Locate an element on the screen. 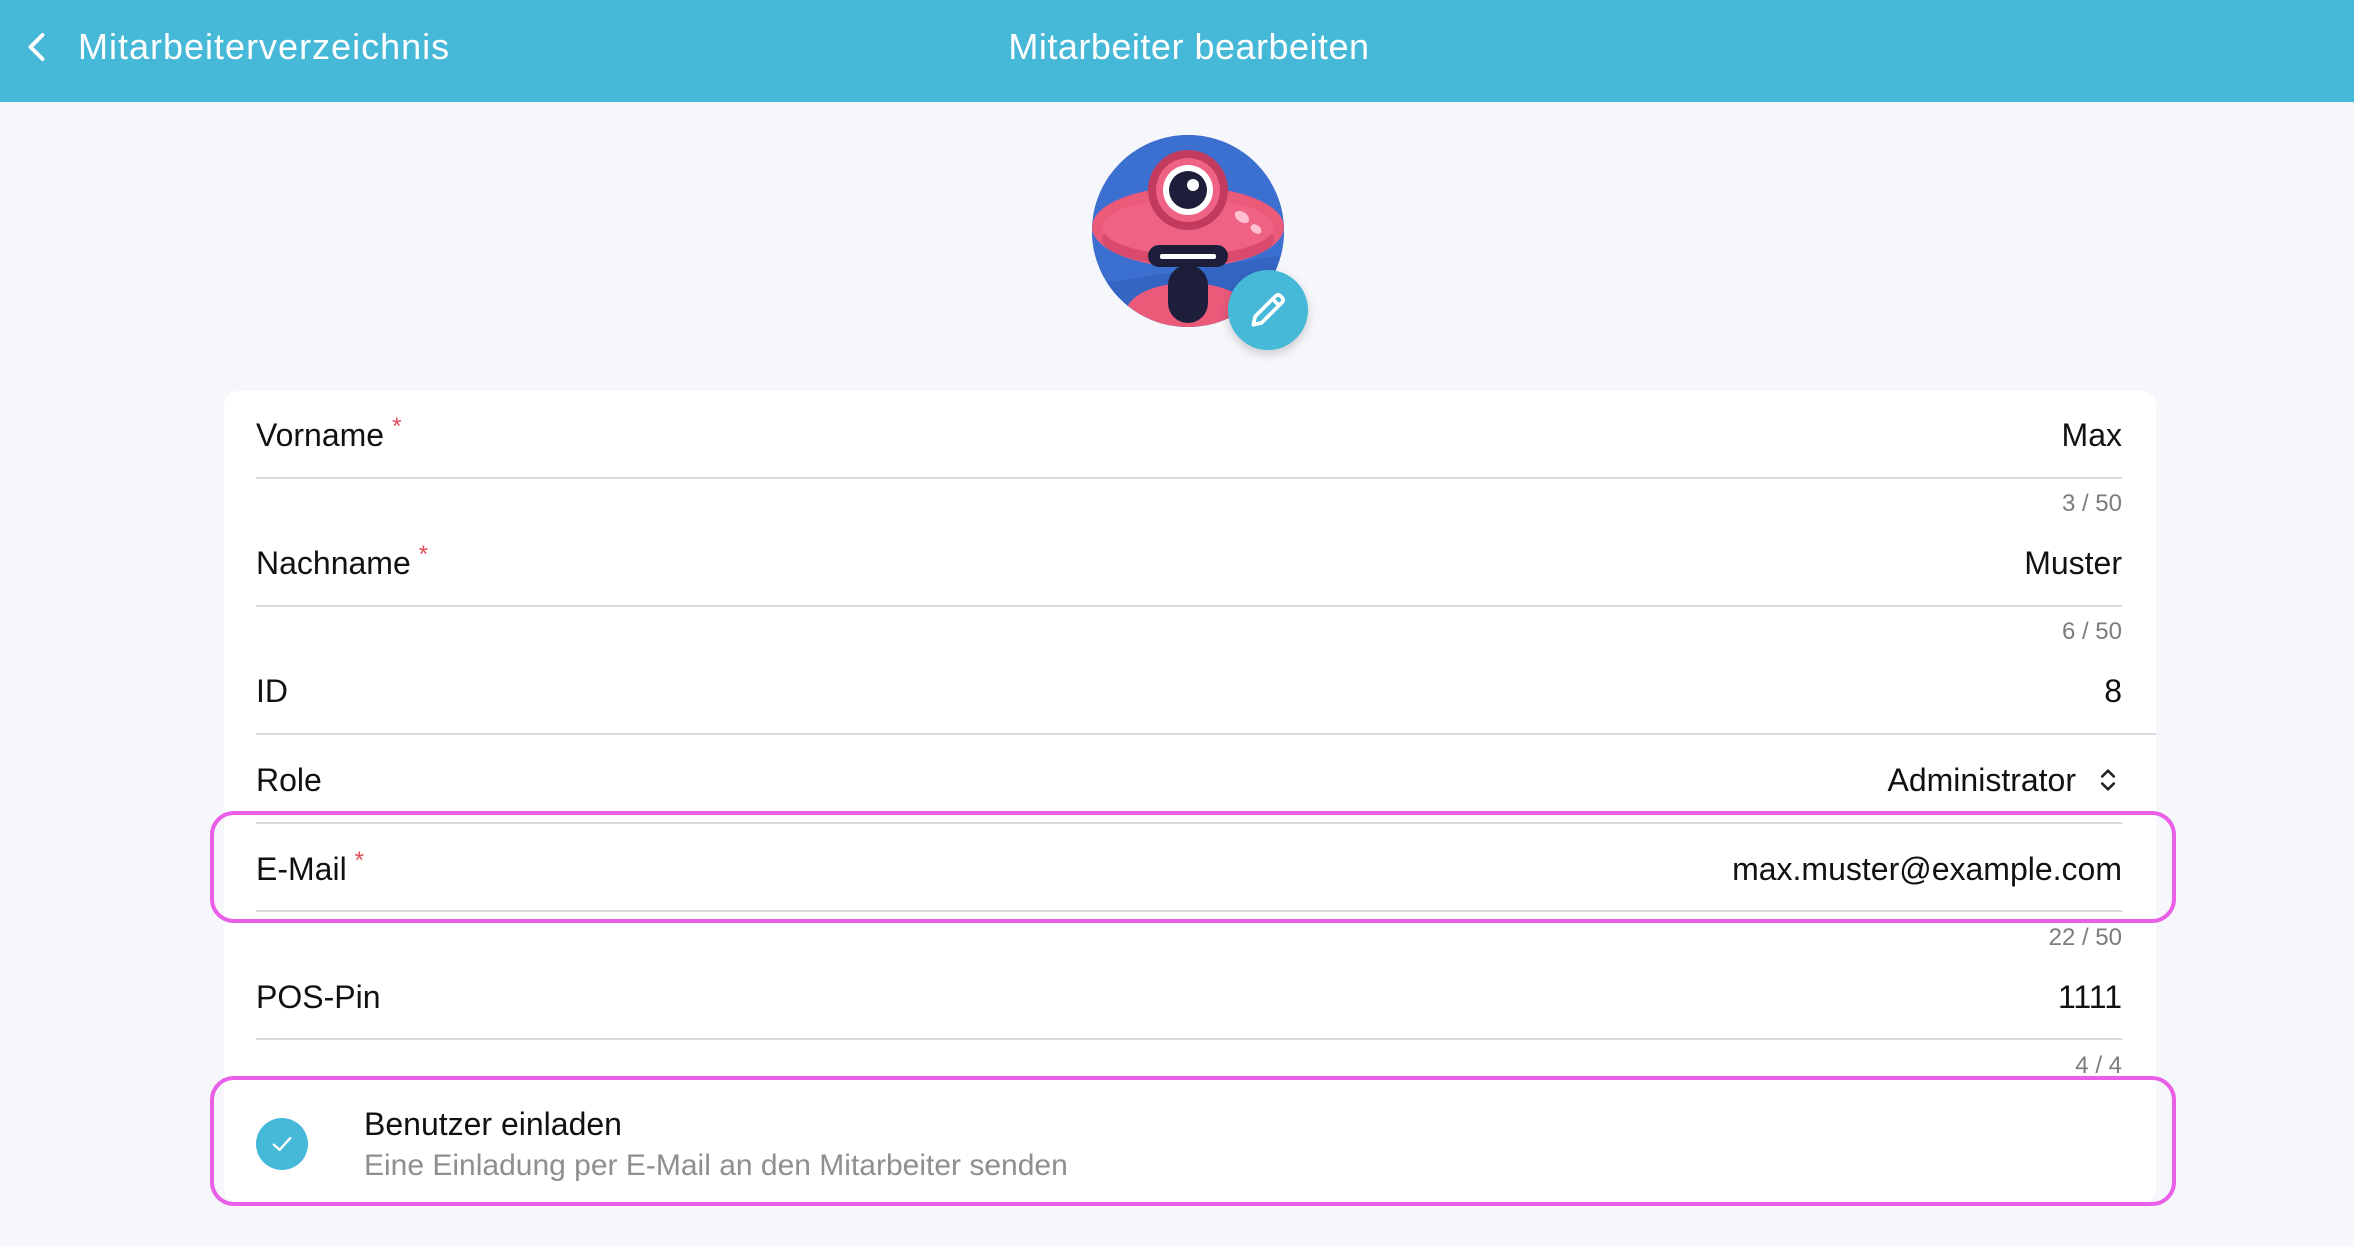  first-name-input: Max is located at coordinates (2092, 435).